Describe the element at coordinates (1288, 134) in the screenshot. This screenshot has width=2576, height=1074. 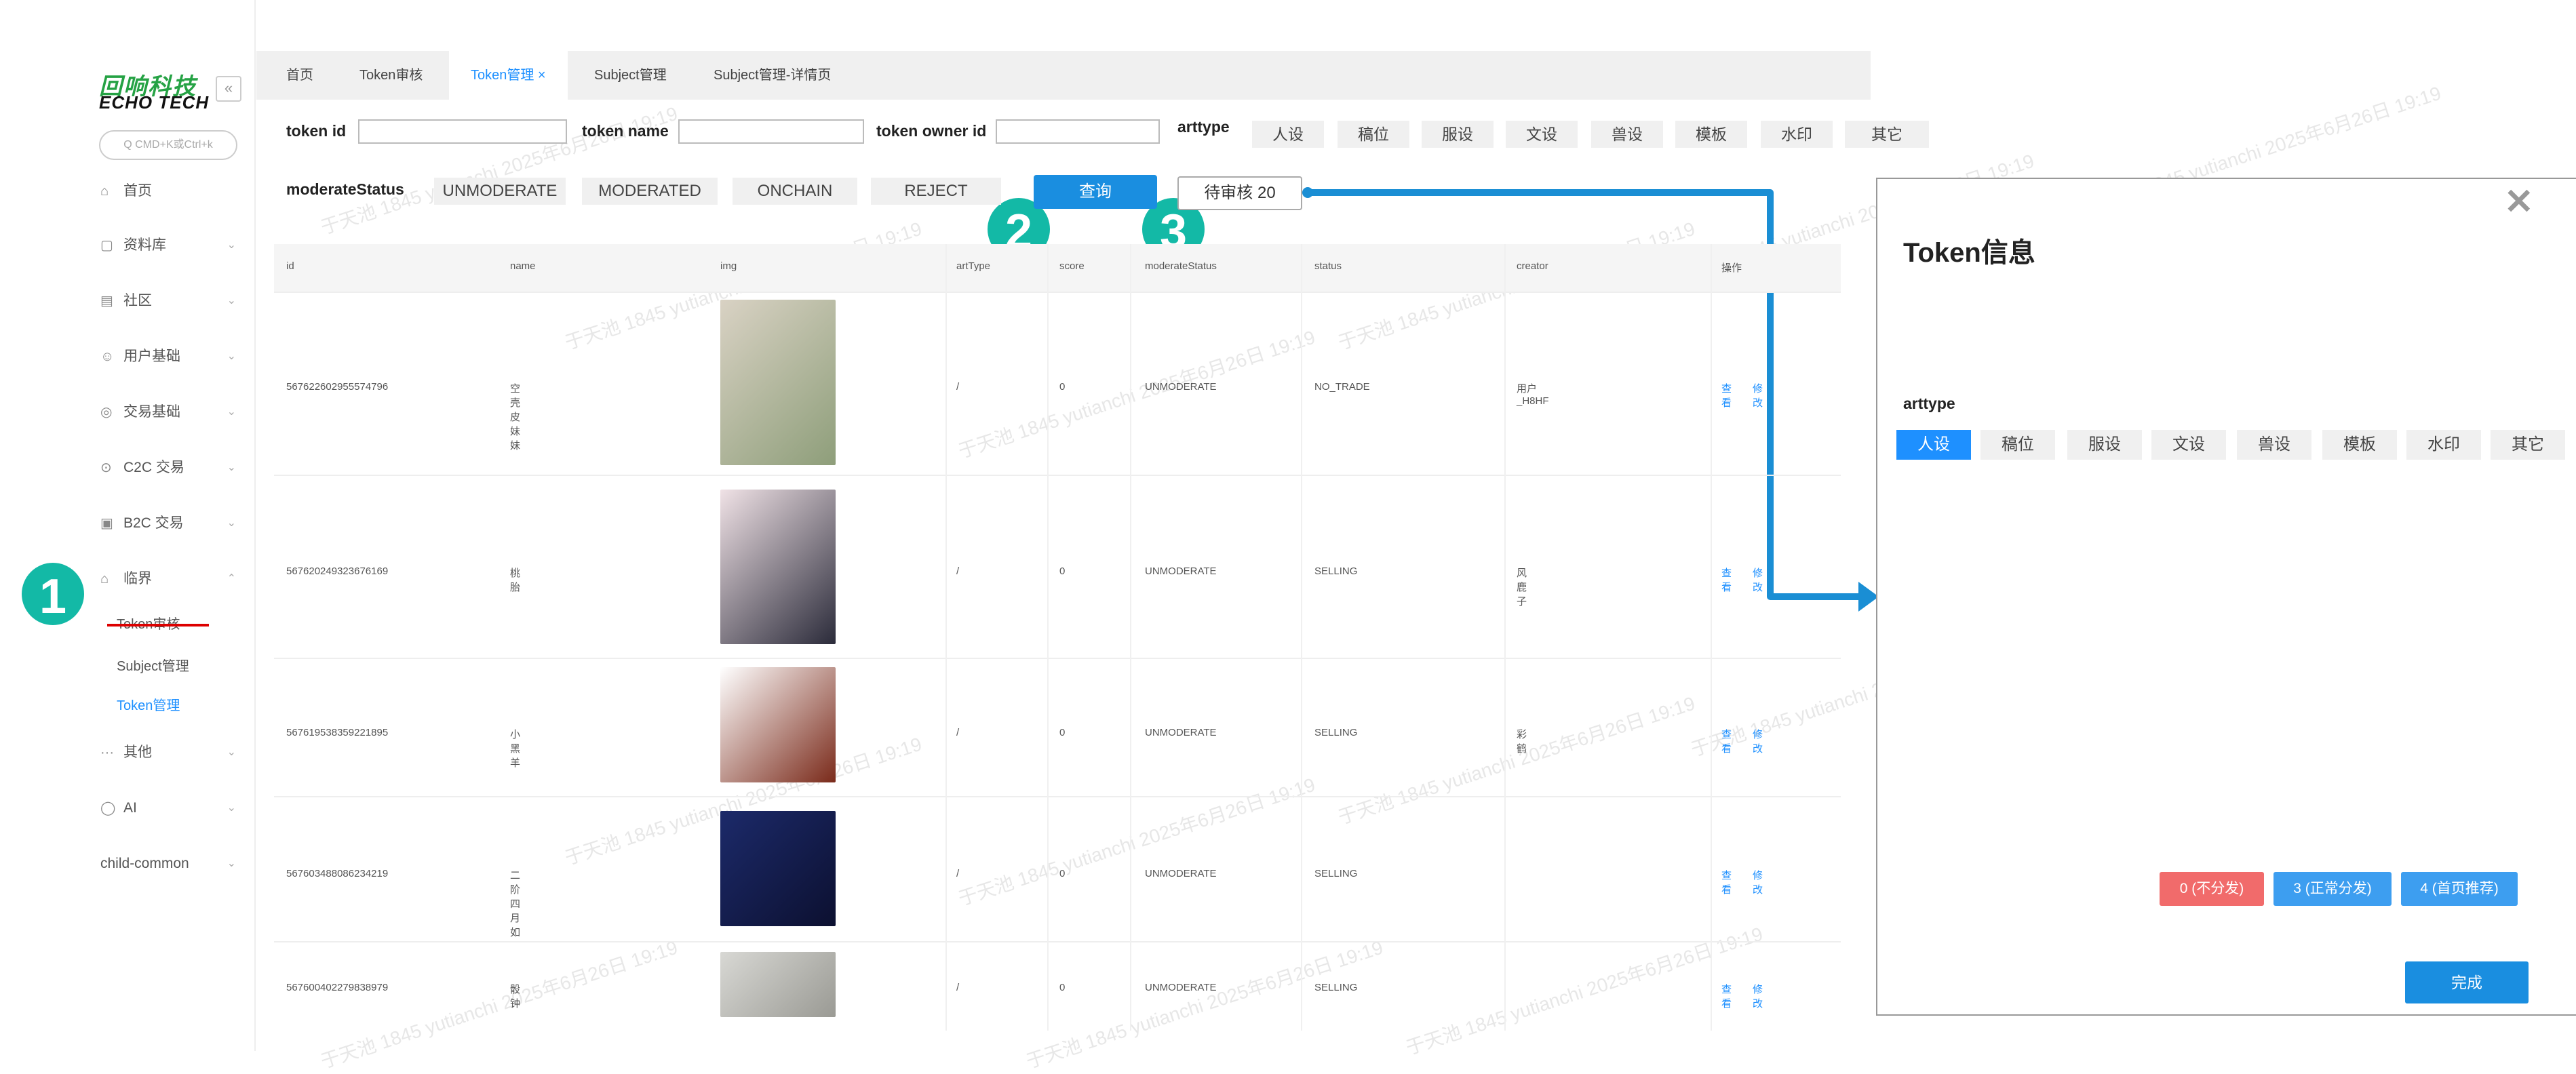
I see `arttype-chip-0: 人设` at that location.